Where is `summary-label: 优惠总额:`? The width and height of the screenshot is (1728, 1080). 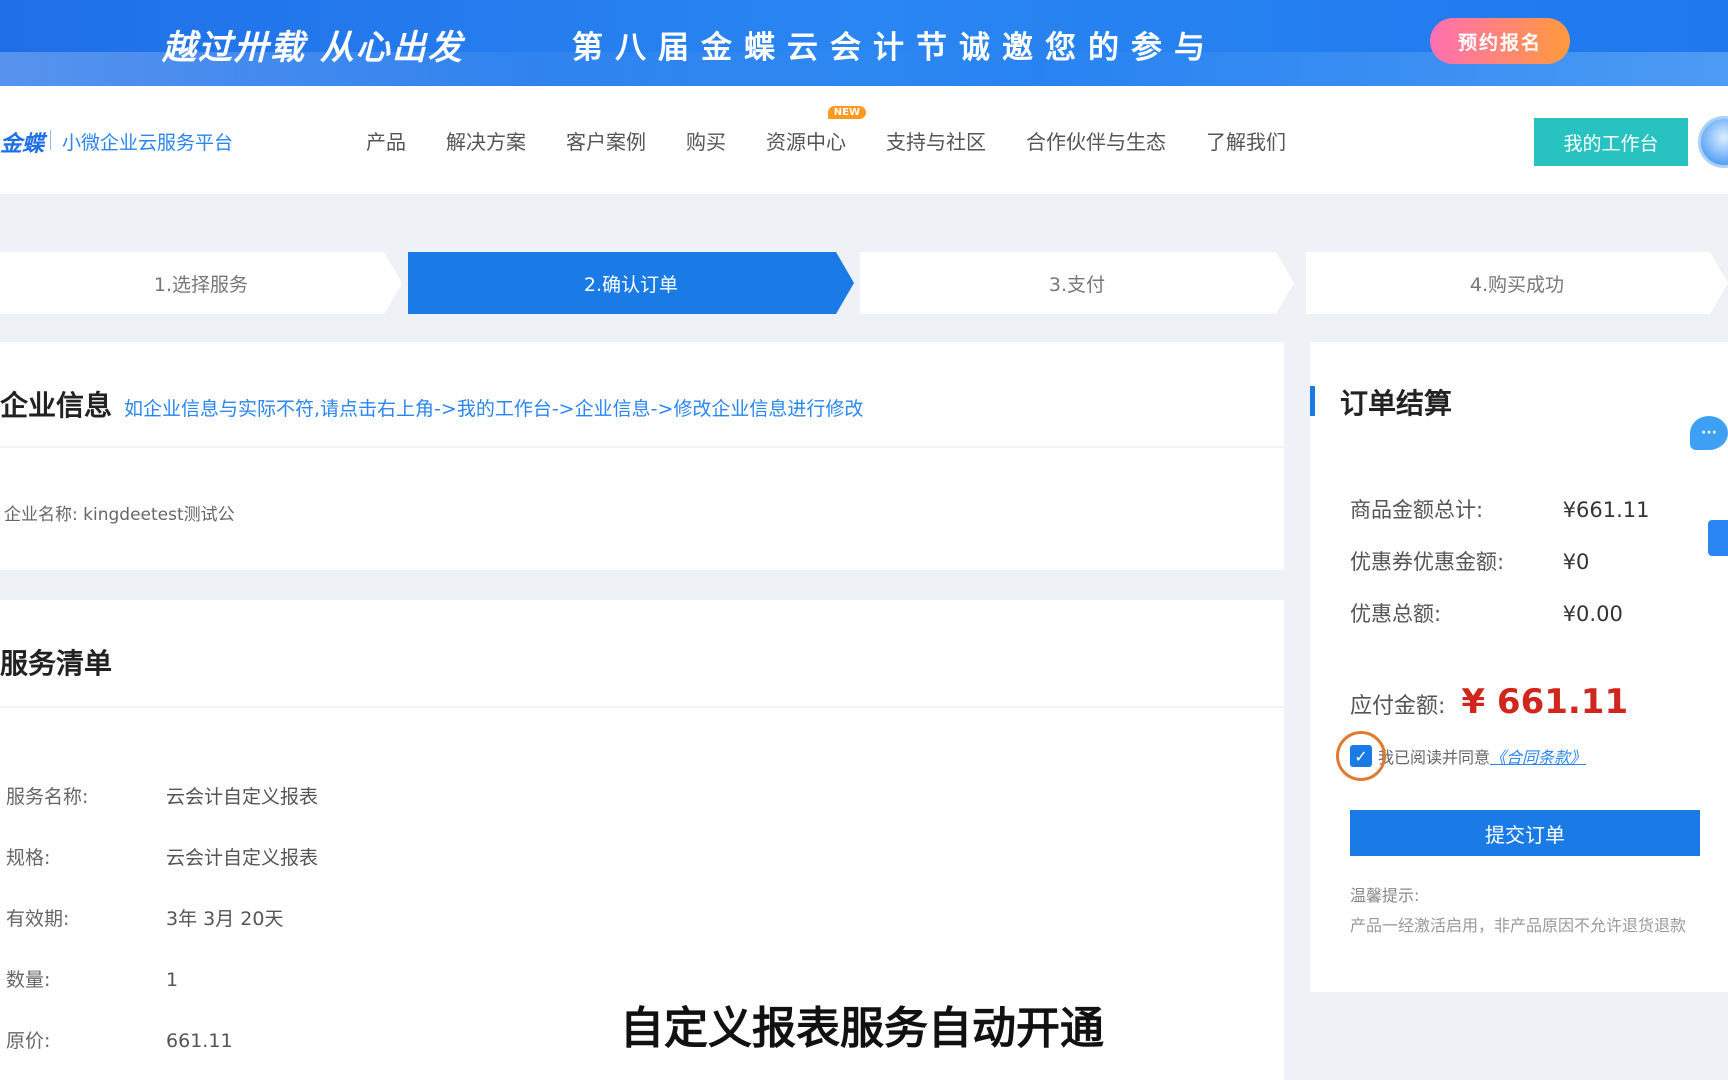
summary-label: 优惠总额: is located at coordinates (1396, 614).